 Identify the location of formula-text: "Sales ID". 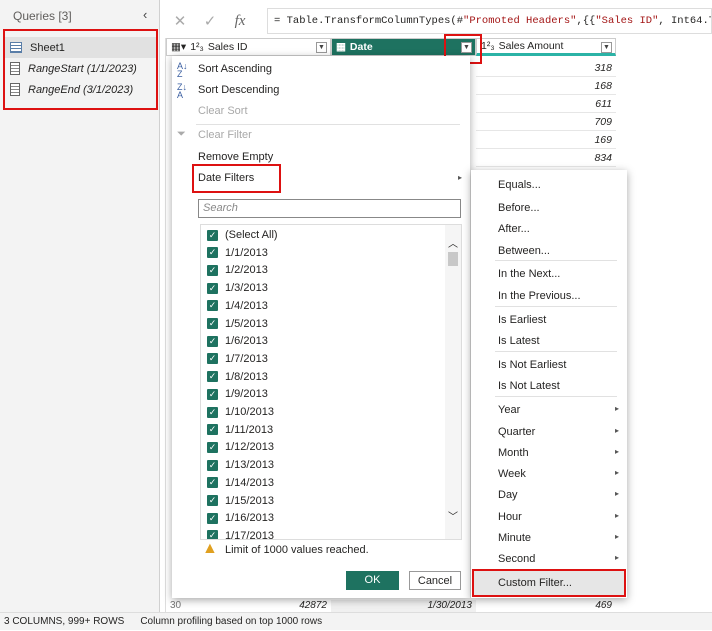
(627, 21).